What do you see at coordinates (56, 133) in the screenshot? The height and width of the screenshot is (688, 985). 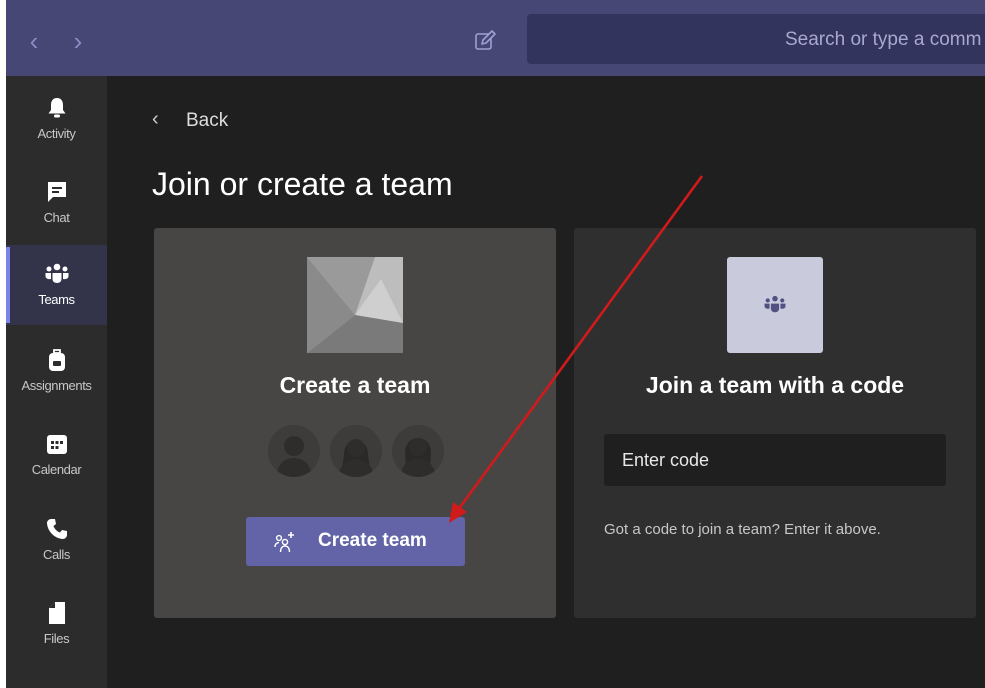 I see `sidebar-item-label: Activity` at bounding box center [56, 133].